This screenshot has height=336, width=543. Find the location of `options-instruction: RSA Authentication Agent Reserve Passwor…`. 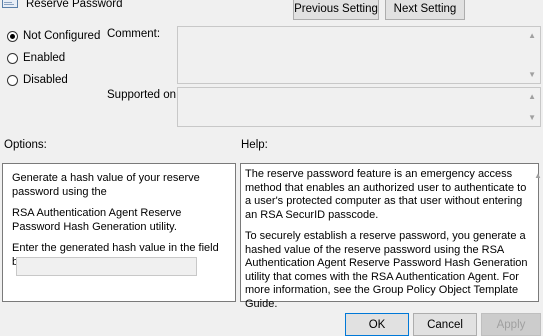

options-instruction: RSA Authentication Agent Reserve Passwor… is located at coordinates (97, 220).